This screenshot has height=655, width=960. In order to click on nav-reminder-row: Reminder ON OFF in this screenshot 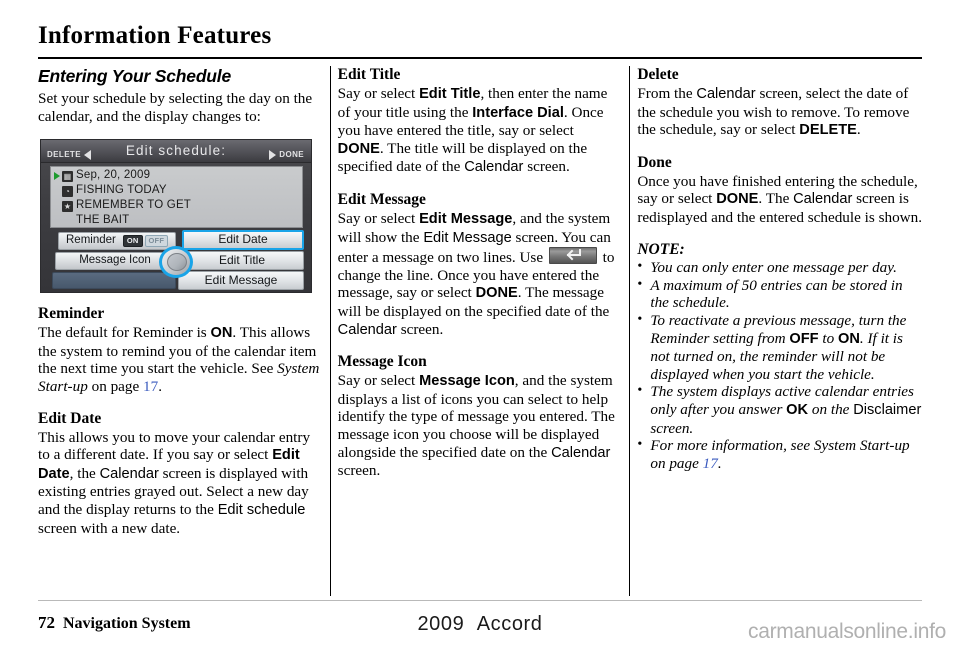, I will do `click(117, 241)`.